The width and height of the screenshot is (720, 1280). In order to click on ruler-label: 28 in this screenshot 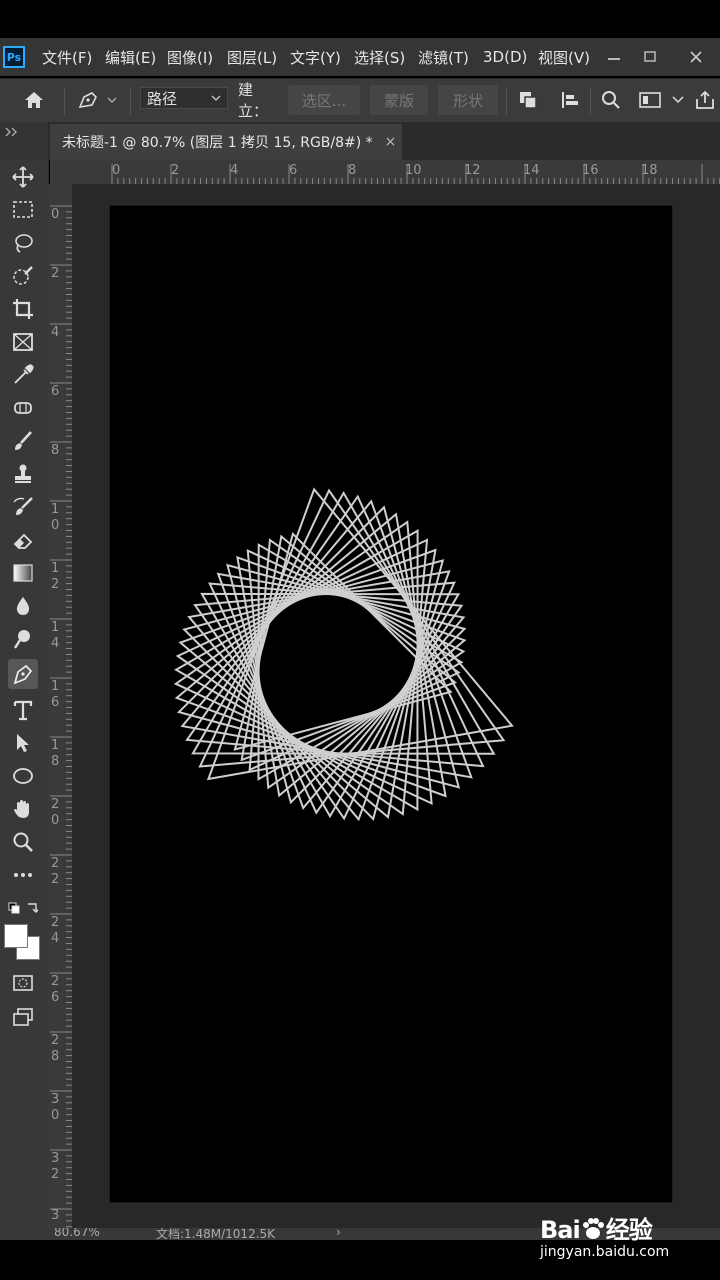, I will do `click(55, 1048)`.